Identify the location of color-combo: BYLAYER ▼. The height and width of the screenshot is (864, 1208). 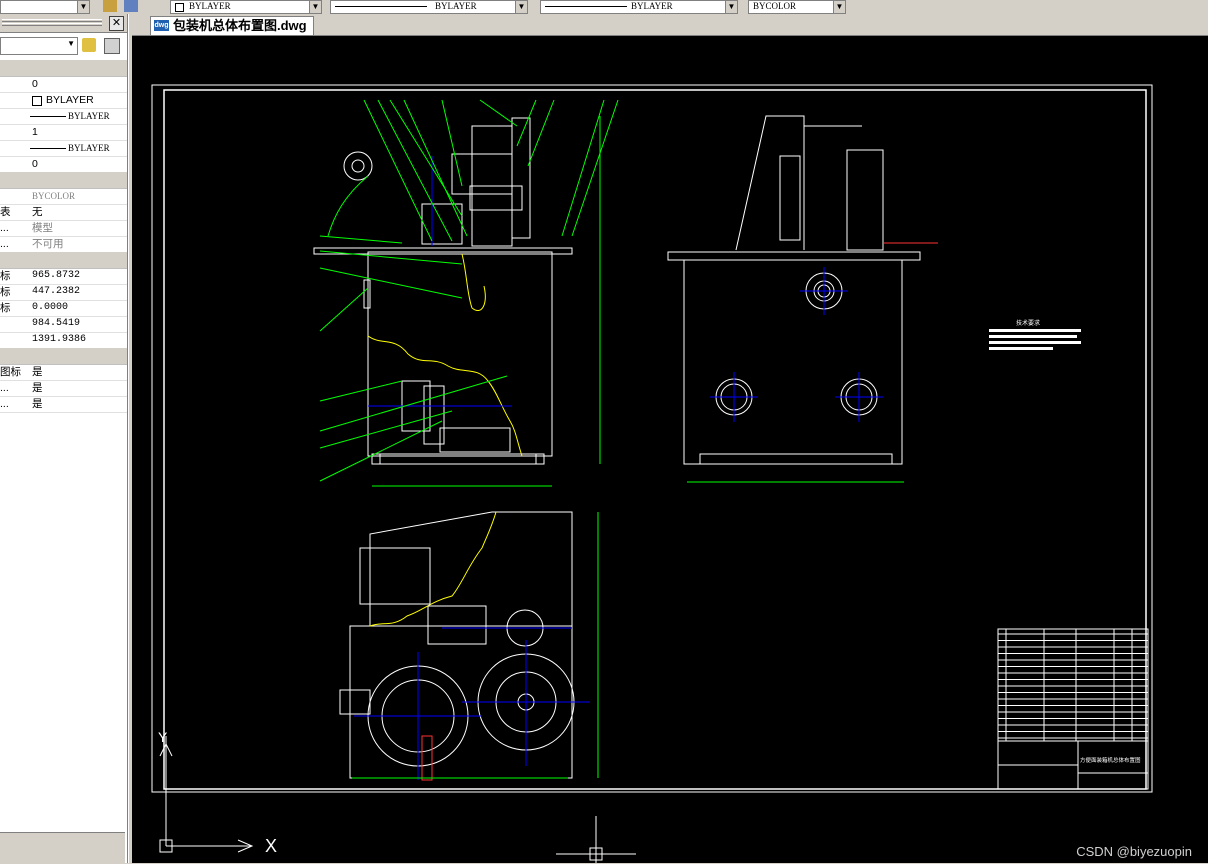
(246, 7).